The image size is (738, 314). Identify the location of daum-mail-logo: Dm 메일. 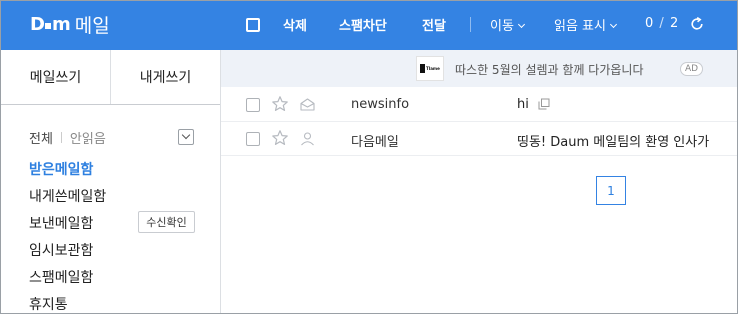
(70, 24).